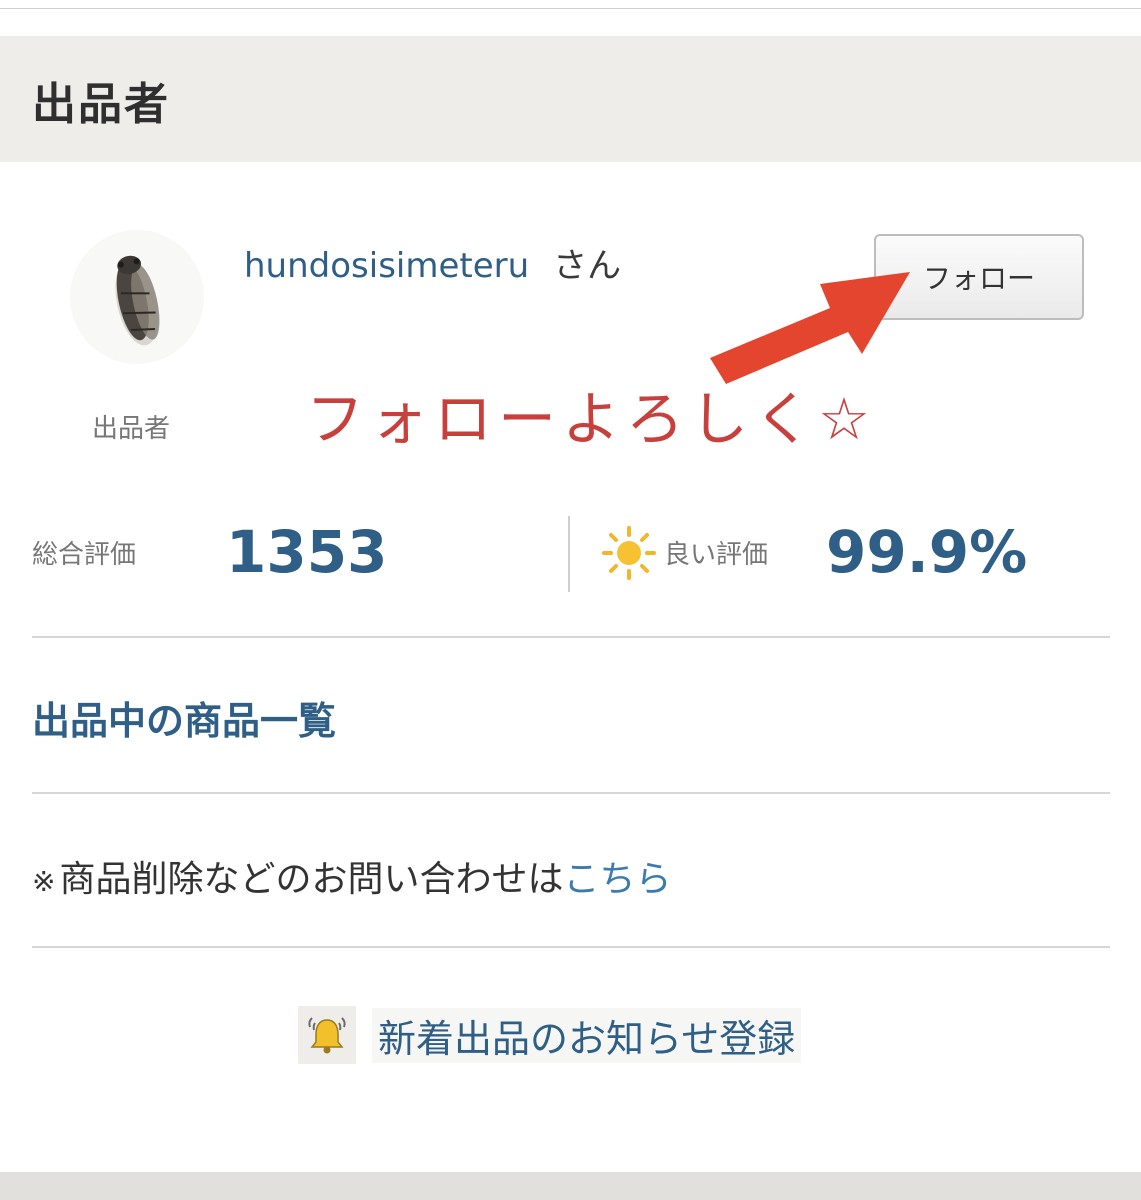  Describe the element at coordinates (569, 554) in the screenshot. I see `rating-divider` at that location.